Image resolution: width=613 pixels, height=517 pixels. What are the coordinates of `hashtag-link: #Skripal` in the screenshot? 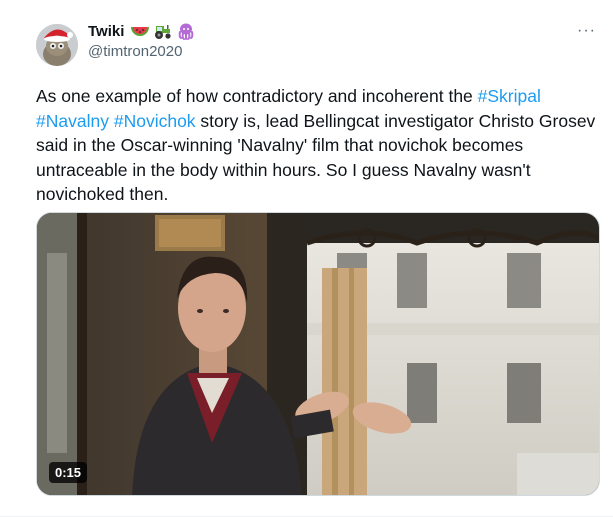 It's located at (509, 96).